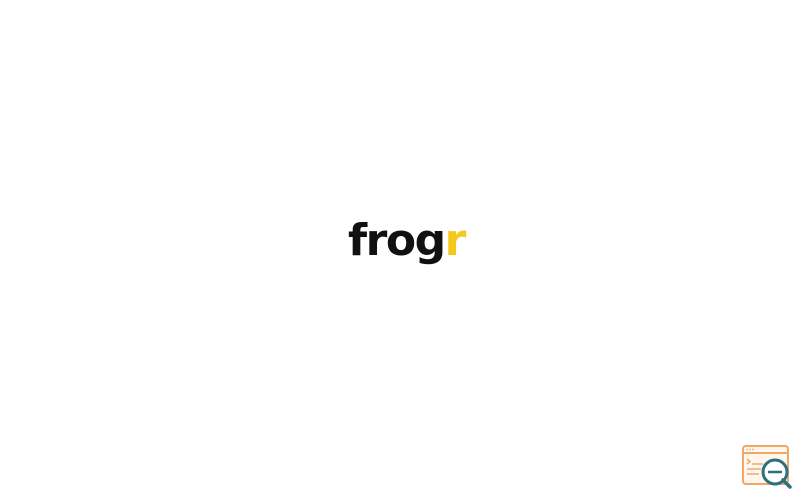 This screenshot has height=500, width=800. Describe the element at coordinates (455, 240) in the screenshot. I see `logo-accent-letter: r` at that location.